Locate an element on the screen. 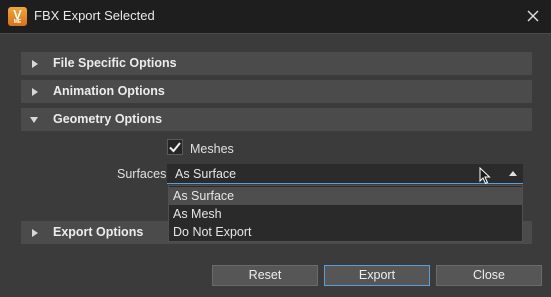  section-geometry-options: Geometry Options is located at coordinates (276, 119).